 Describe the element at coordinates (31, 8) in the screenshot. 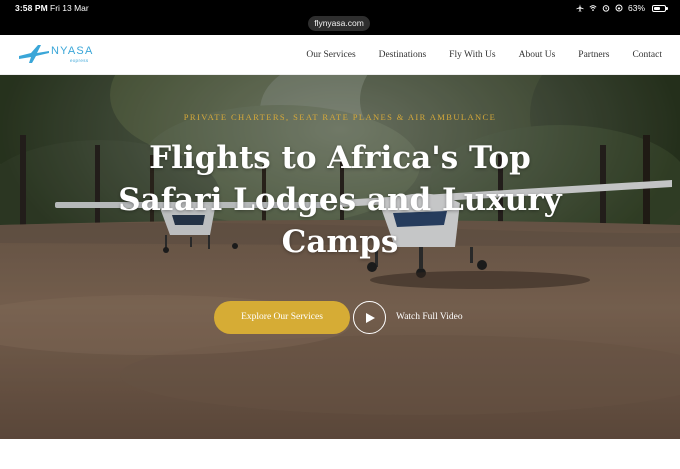

I see `status-time: 3:58 PM` at that location.